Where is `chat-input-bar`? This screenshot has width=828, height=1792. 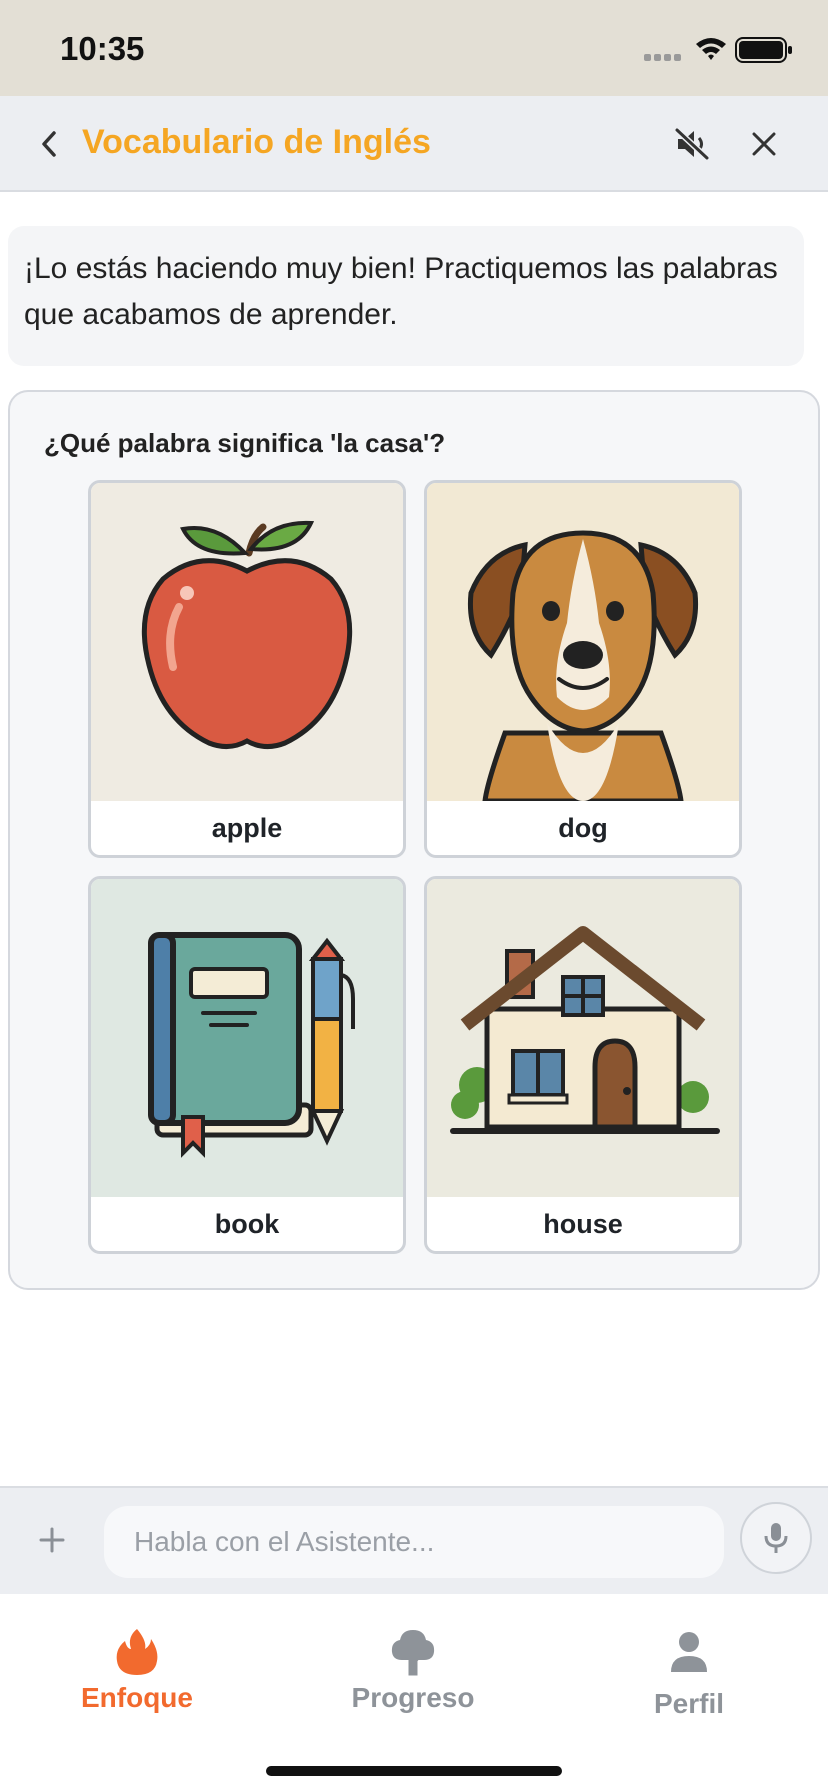 chat-input-bar is located at coordinates (414, 1540).